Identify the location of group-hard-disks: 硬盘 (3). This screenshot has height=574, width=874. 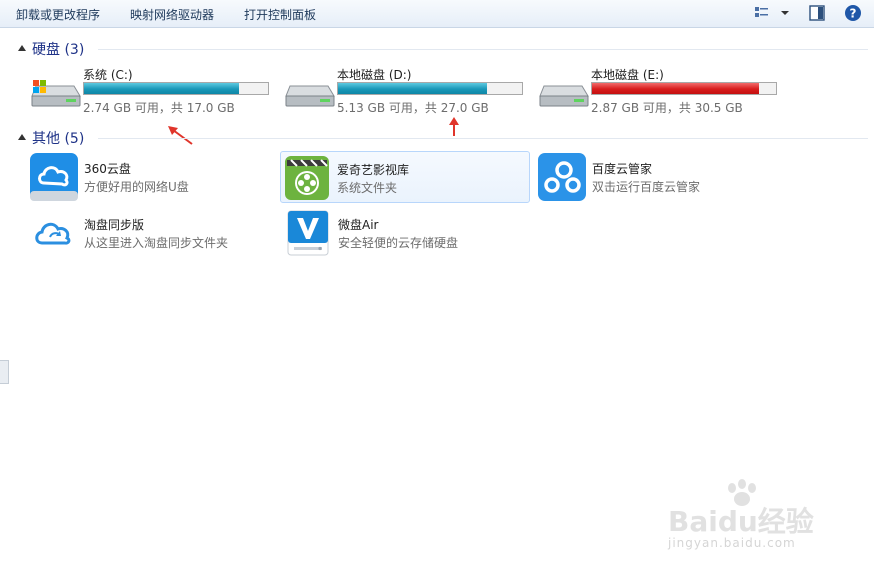
(443, 49).